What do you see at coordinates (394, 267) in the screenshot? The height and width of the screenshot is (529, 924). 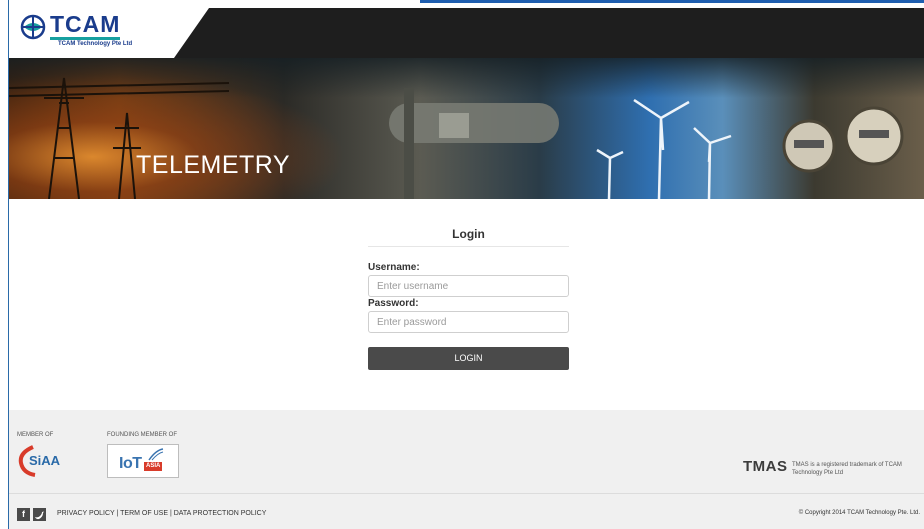 I see `username-label: Username:` at bounding box center [394, 267].